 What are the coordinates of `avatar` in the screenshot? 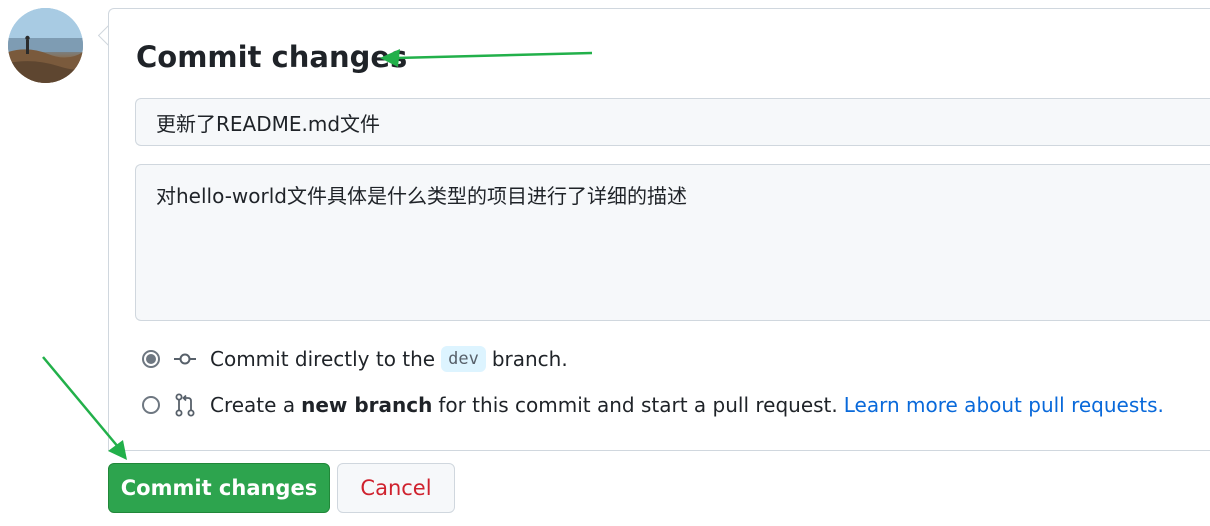 It's located at (45, 45).